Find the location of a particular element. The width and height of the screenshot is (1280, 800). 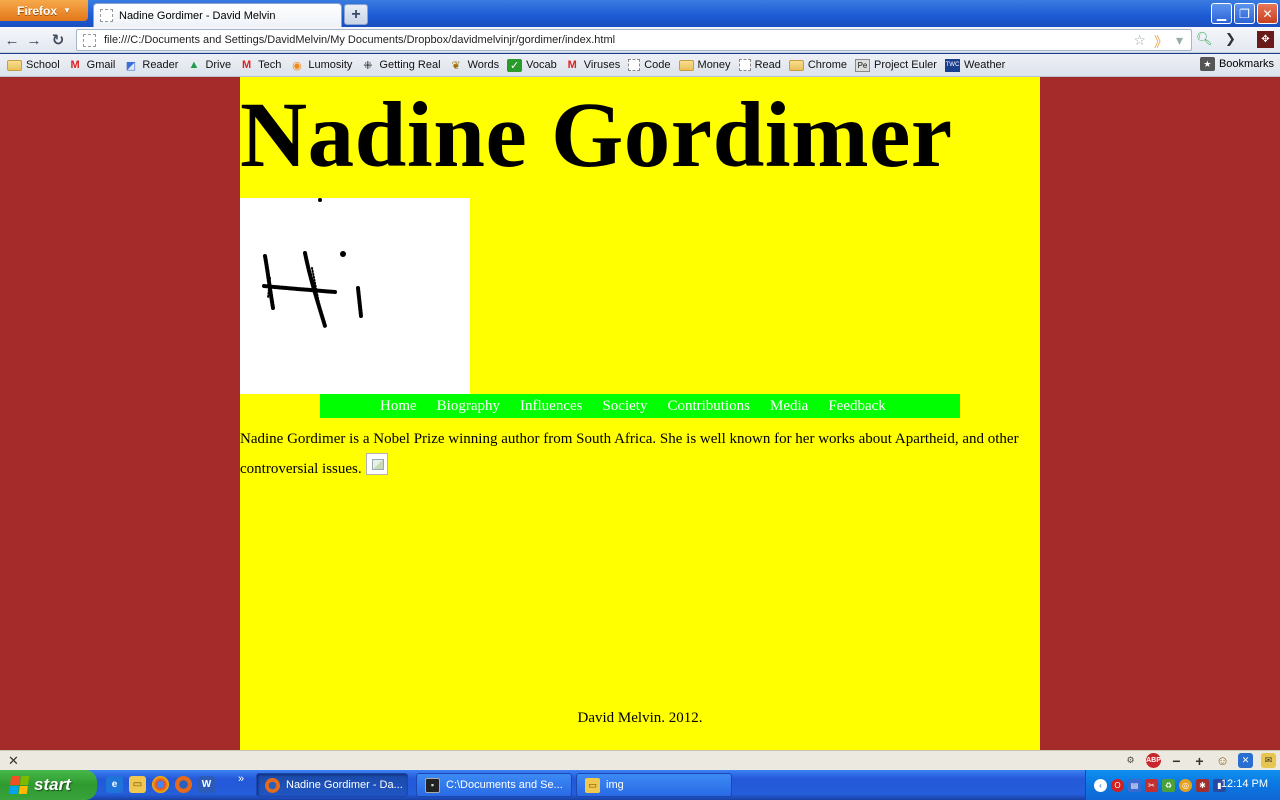

other-bookmarks-label: Bookmarks is located at coordinates (1246, 64).